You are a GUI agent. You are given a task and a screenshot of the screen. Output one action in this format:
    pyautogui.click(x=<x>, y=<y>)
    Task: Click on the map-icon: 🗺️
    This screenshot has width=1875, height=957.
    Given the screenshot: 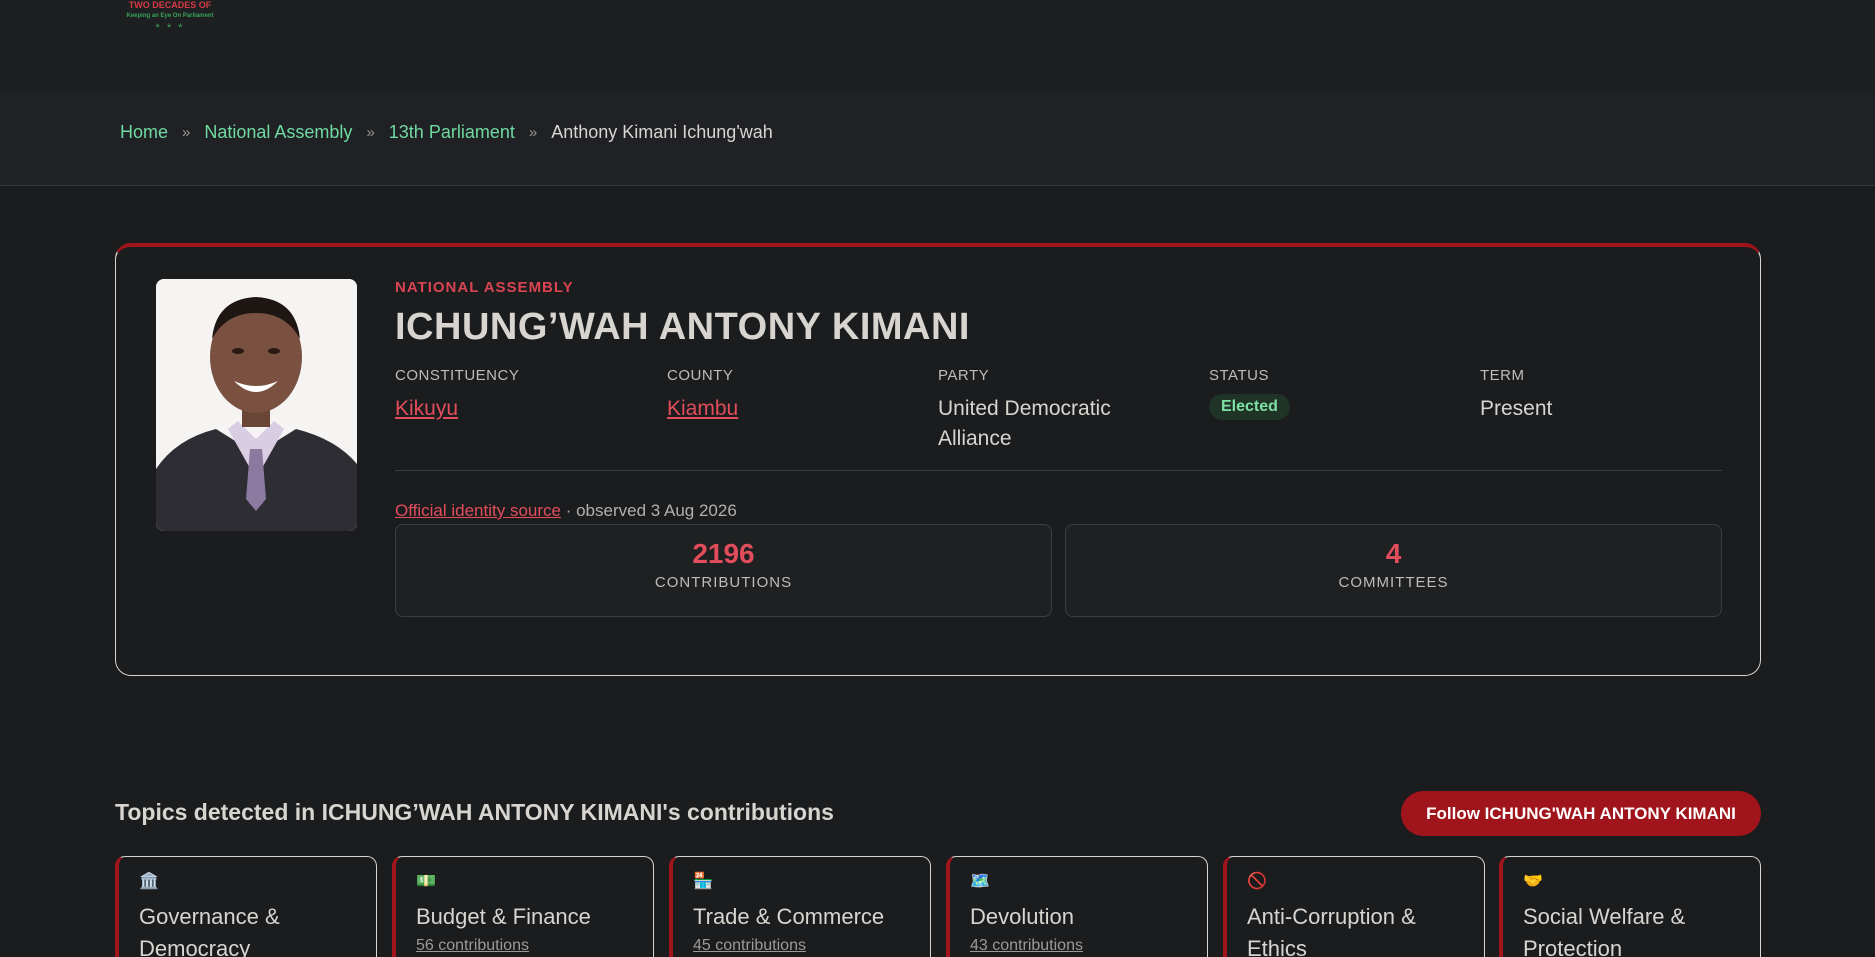 What is the action you would take?
    pyautogui.click(x=980, y=881)
    